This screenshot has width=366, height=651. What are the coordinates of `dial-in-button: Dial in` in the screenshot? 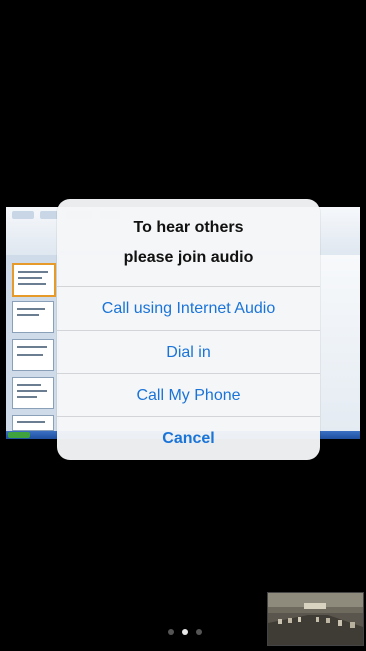 It's located at (188, 352).